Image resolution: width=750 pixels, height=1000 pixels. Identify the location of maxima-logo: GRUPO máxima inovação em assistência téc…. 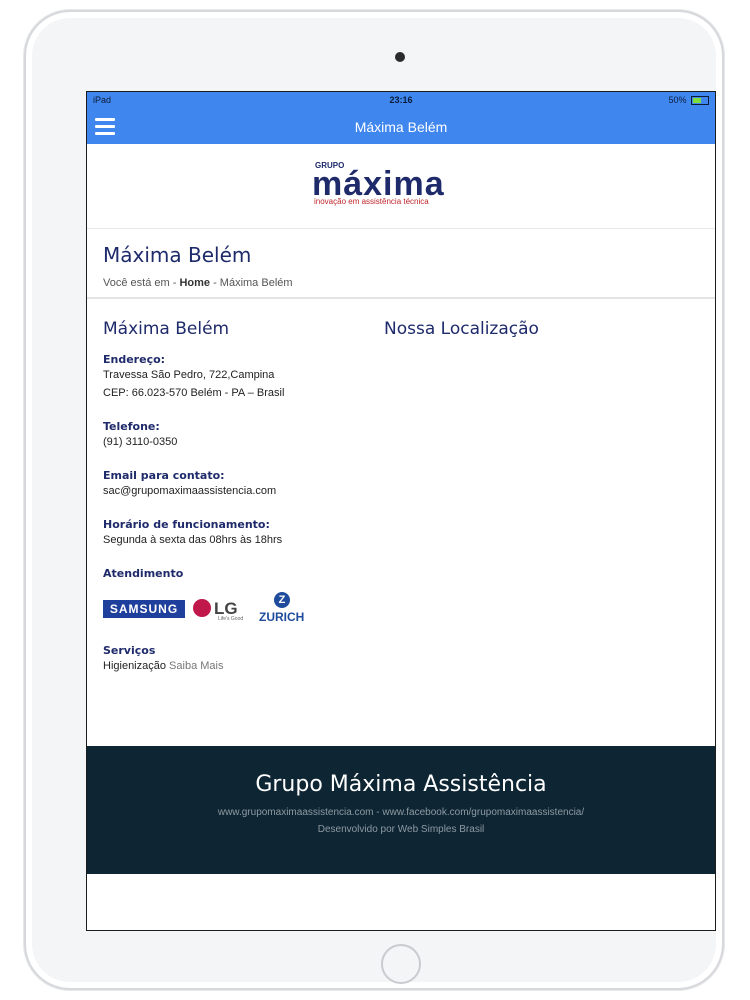
(392, 183).